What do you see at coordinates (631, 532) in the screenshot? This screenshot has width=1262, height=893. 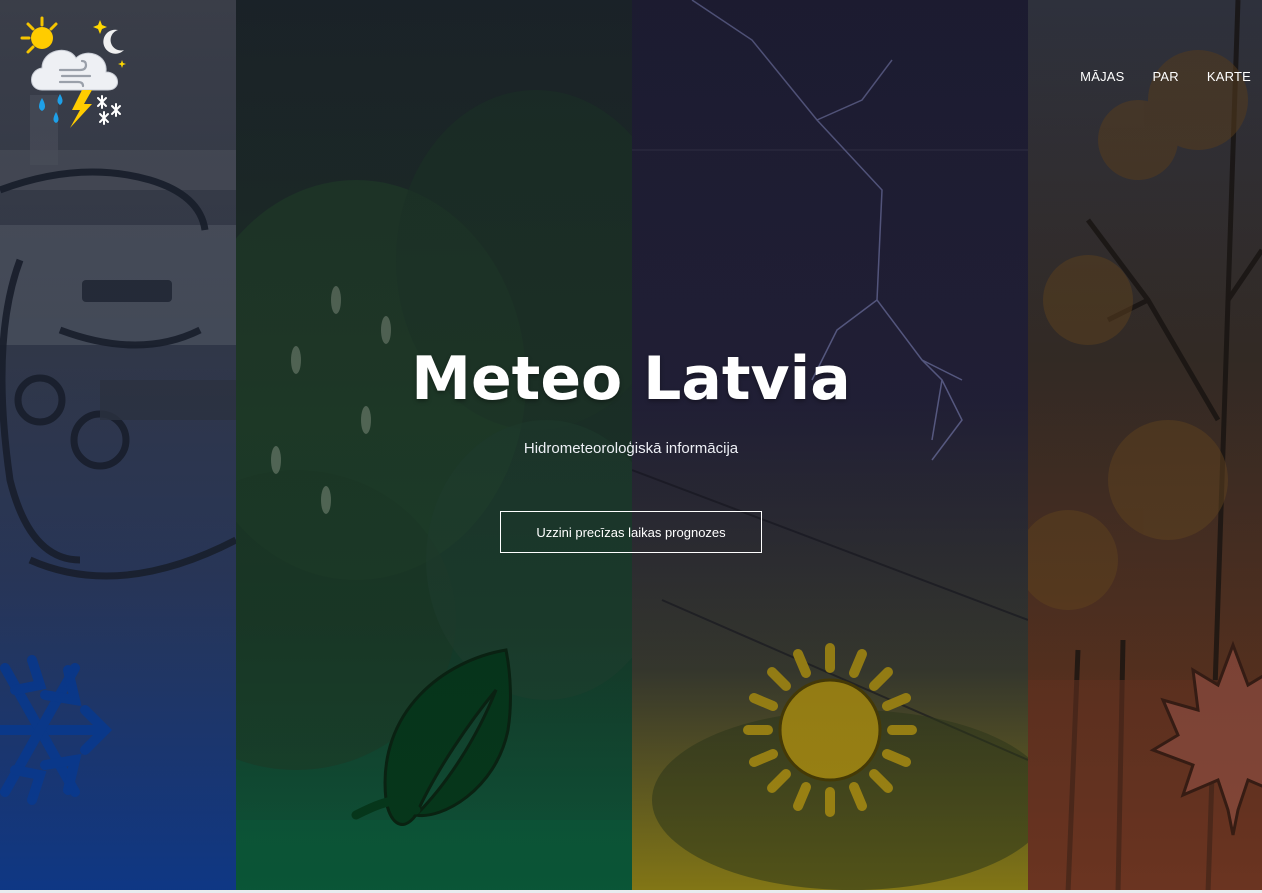 I see `forecast-cta-button: Uzzini precīzas laikas prognozes` at bounding box center [631, 532].